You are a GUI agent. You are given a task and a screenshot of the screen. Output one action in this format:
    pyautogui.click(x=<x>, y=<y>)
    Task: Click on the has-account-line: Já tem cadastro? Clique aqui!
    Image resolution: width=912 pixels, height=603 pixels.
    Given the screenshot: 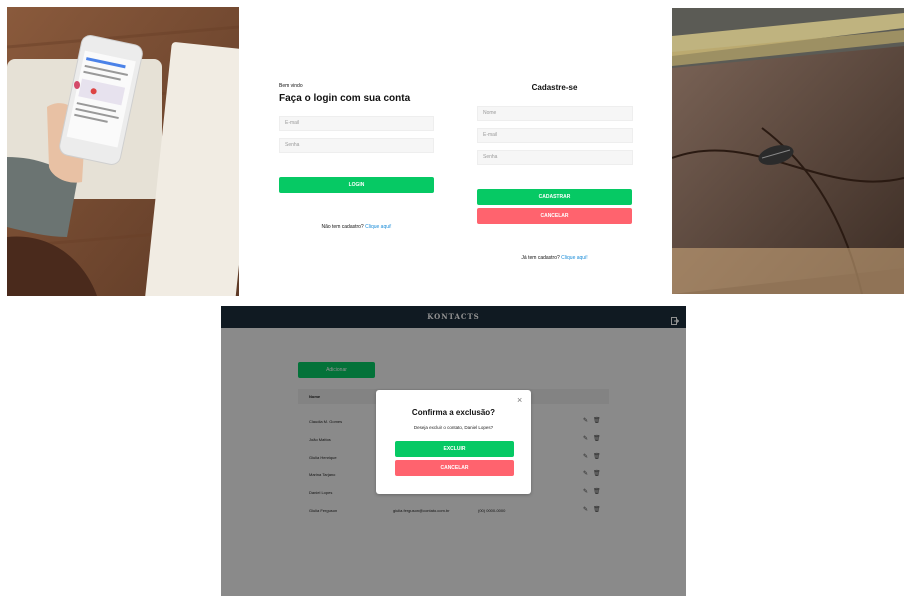 What is the action you would take?
    pyautogui.click(x=554, y=258)
    